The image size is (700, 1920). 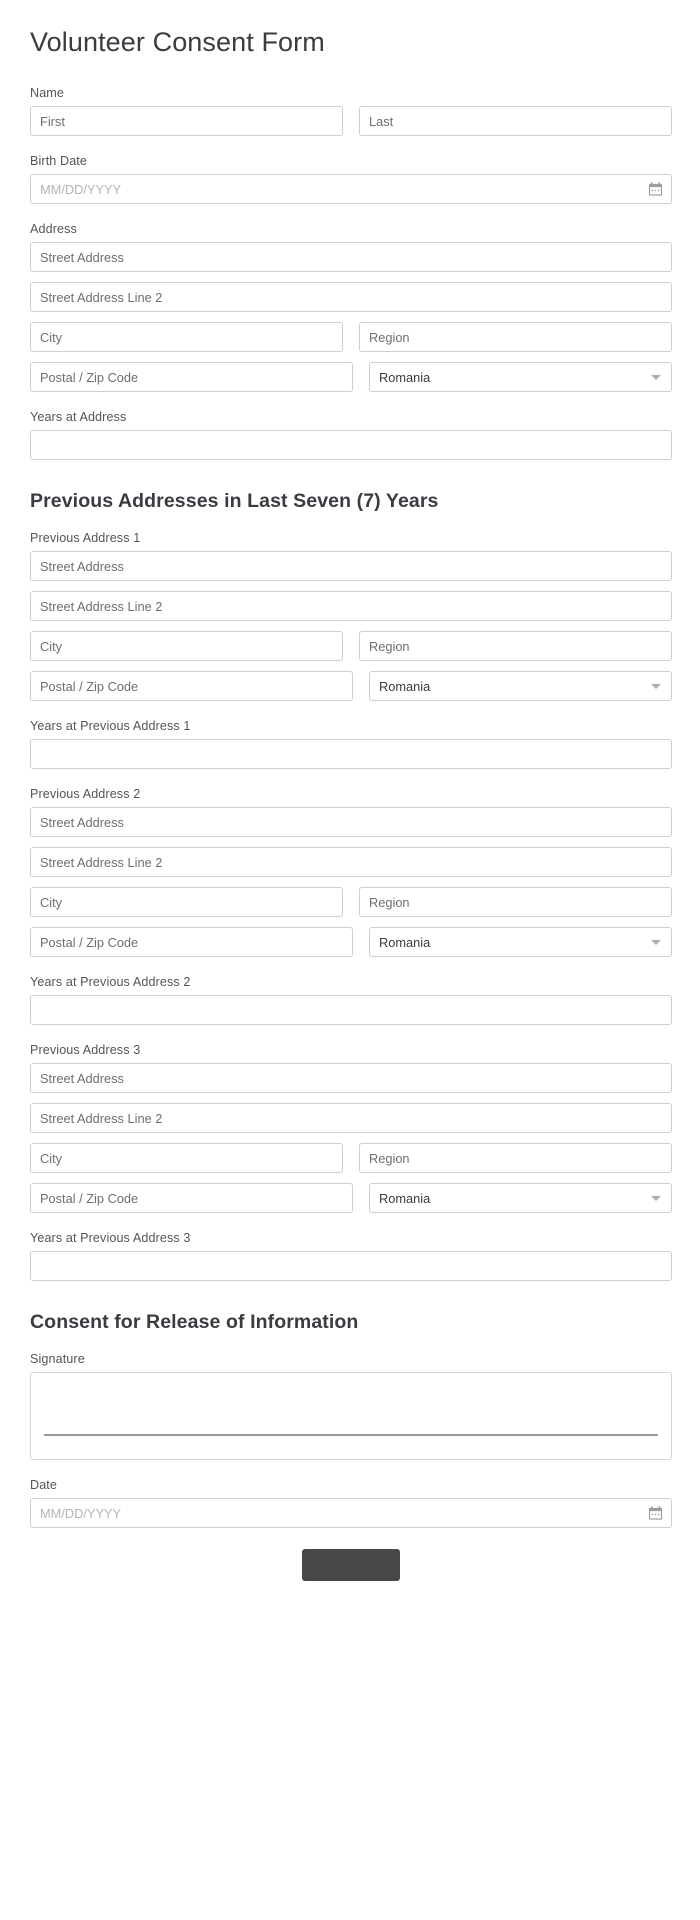 I want to click on prev1-country-select, so click(x=520, y=686).